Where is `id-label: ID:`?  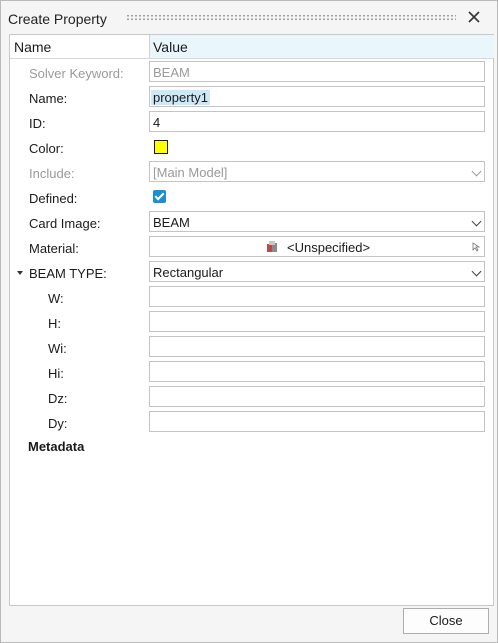
id-label: ID: is located at coordinates (37, 123).